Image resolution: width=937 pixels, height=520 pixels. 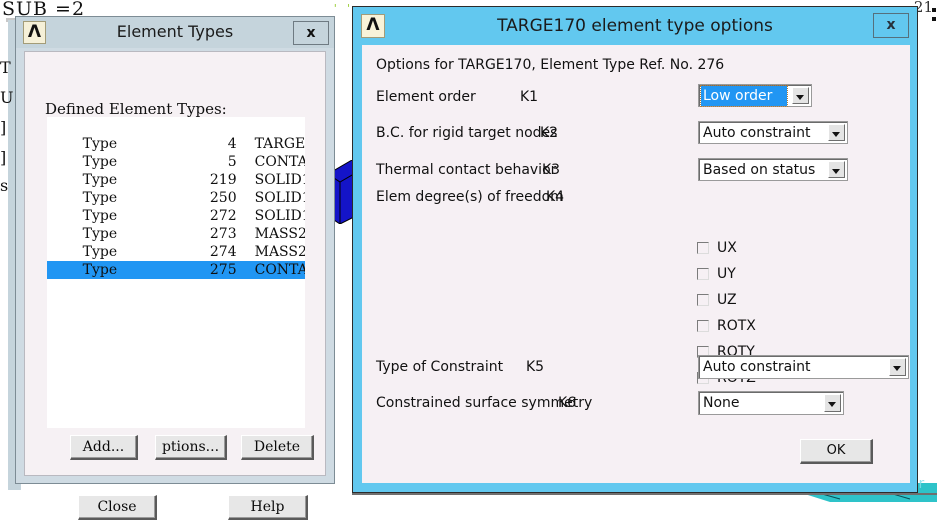 What do you see at coordinates (529, 97) in the screenshot?
I see `element-order-key: K1` at bounding box center [529, 97].